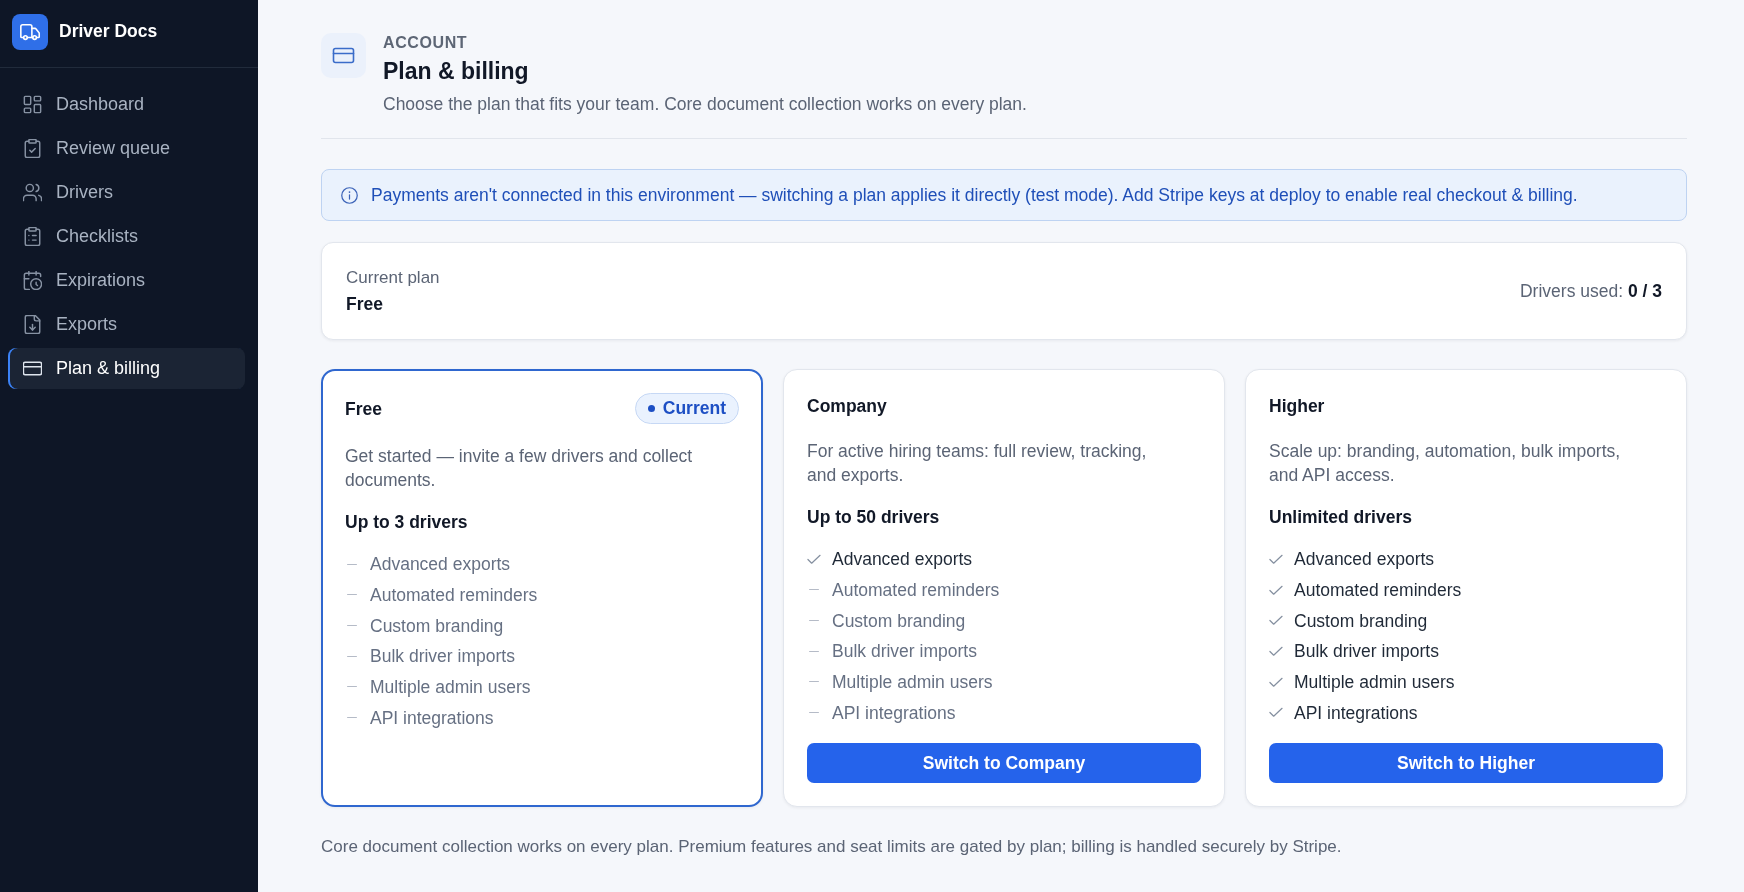 The height and width of the screenshot is (892, 1744). Describe the element at coordinates (974, 195) in the screenshot. I see `notice-text: Payments aren't connected in this environment — switching a plan applies it directly (test mode). Add Stripe keys at deploy to enable real checkout & billing.` at that location.